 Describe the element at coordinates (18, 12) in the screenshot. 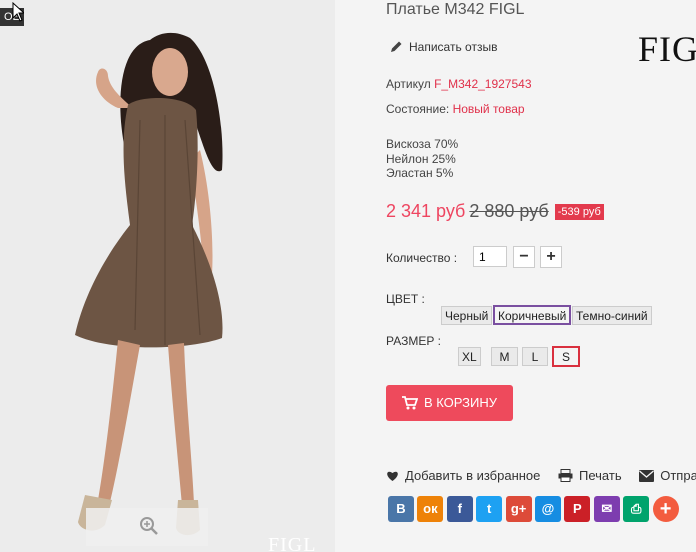

I see `mouse-cursor-icon` at that location.